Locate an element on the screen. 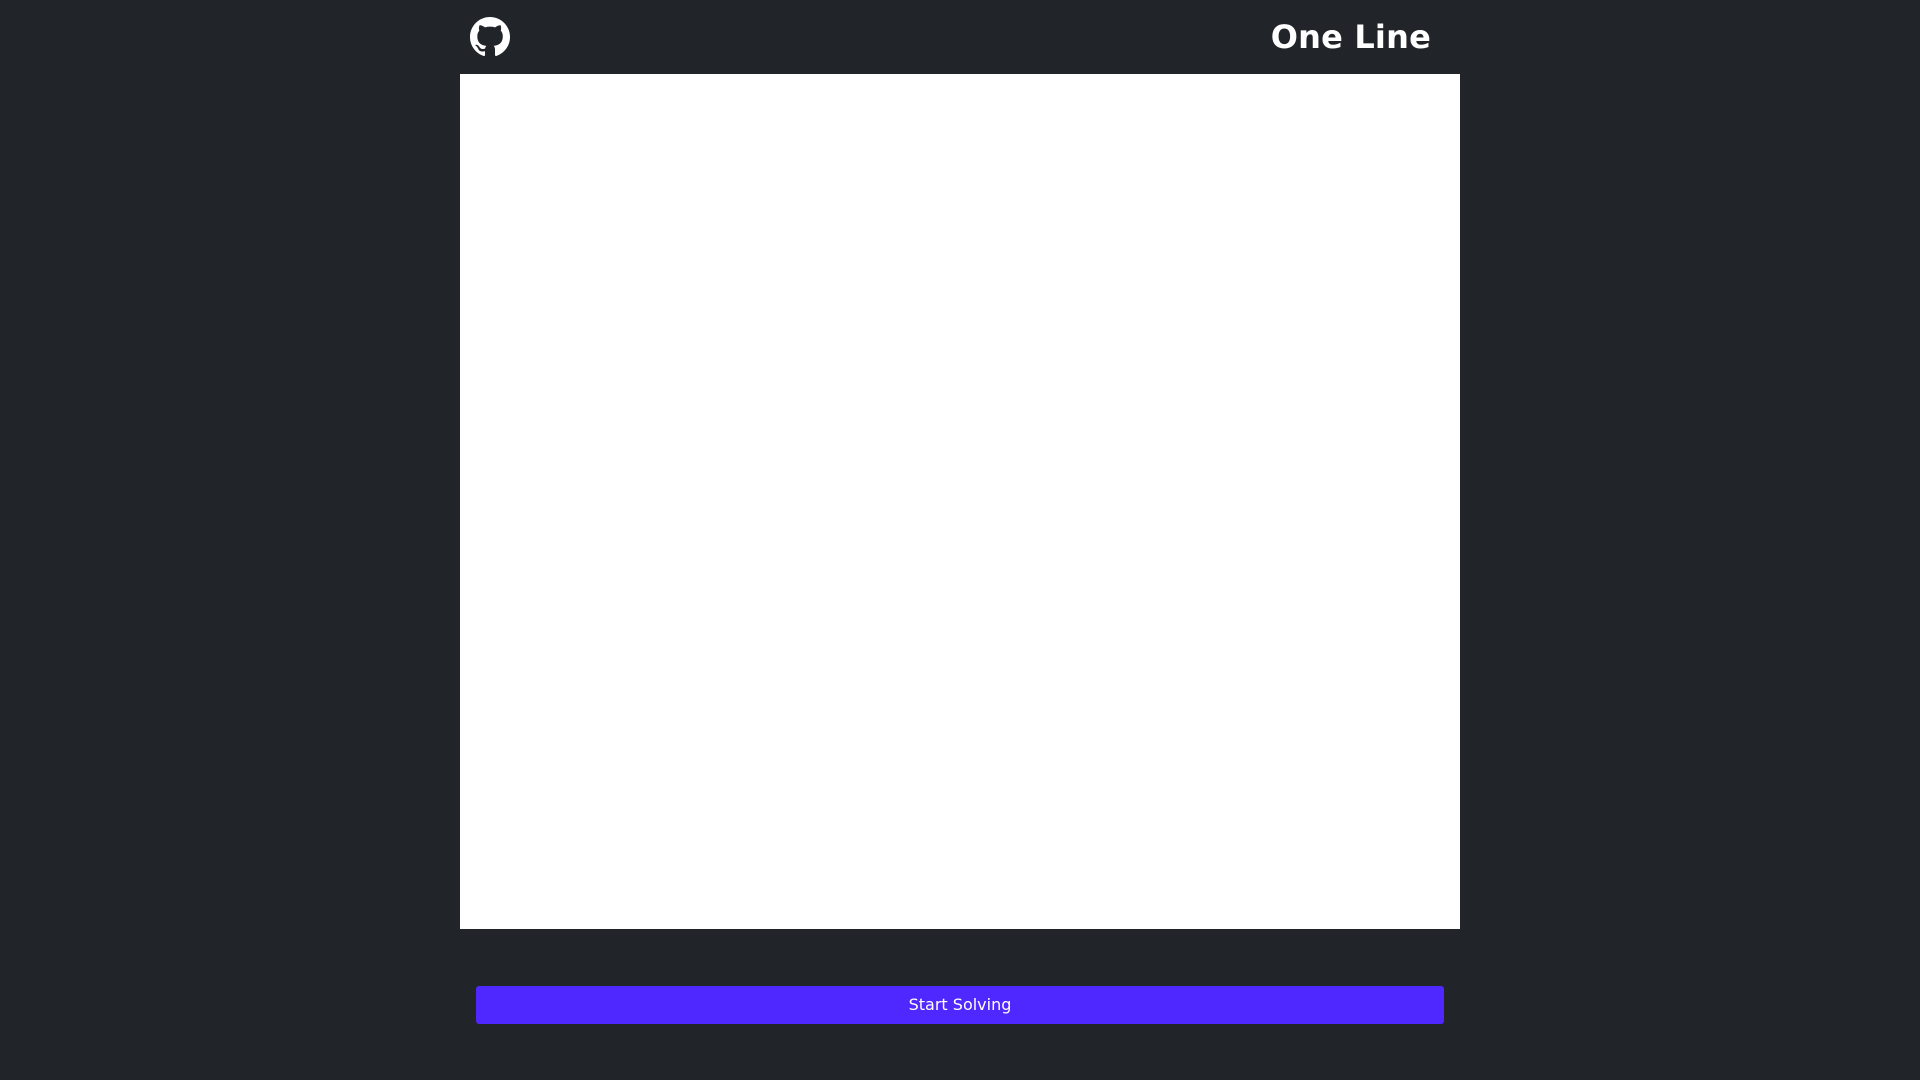 The height and width of the screenshot is (1080, 1920). github-icon is located at coordinates (490, 37).